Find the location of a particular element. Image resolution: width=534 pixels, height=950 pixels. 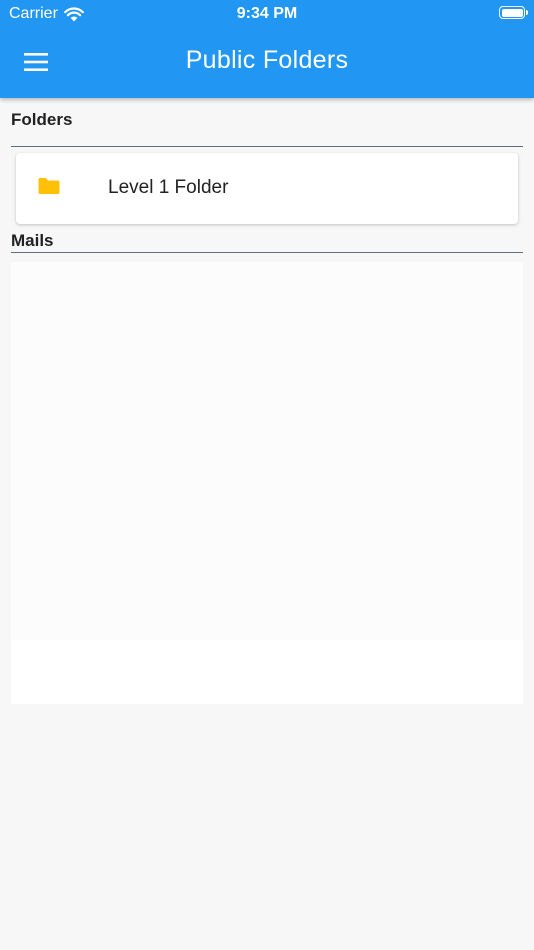

app-bar: Carrier 9:34 PM Public Folders is located at coordinates (267, 49).